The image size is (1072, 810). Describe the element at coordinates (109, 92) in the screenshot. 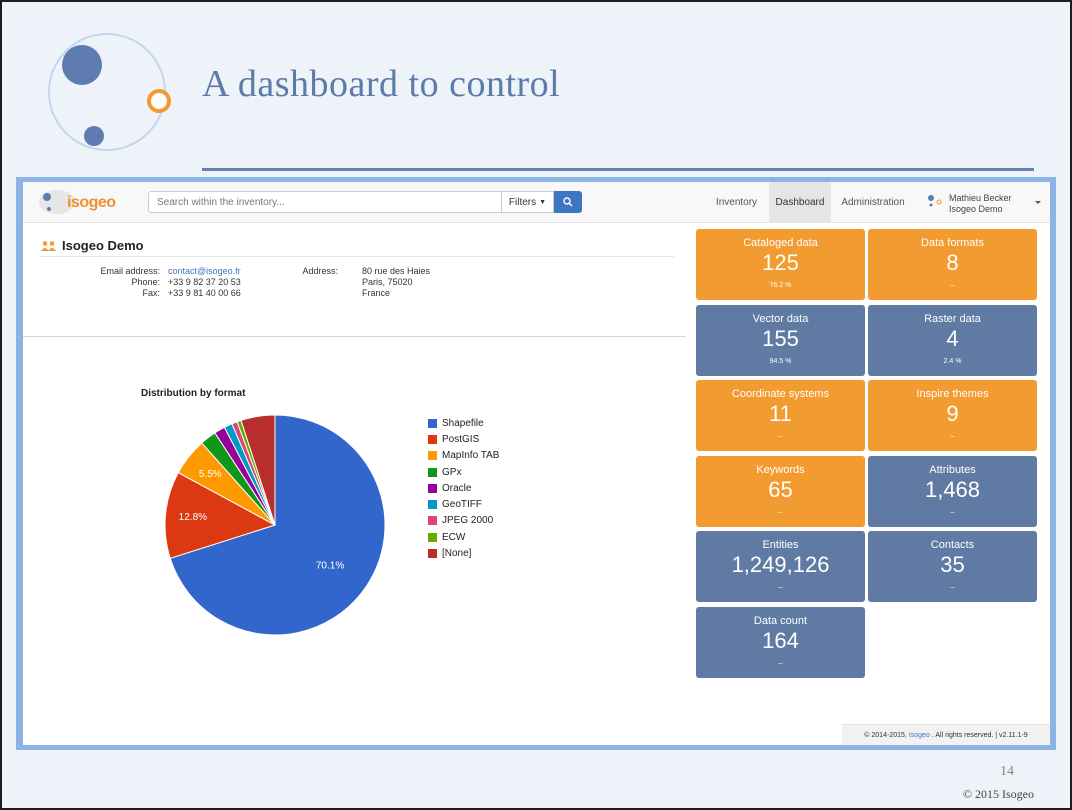

I see `decorative-circles-icon` at that location.